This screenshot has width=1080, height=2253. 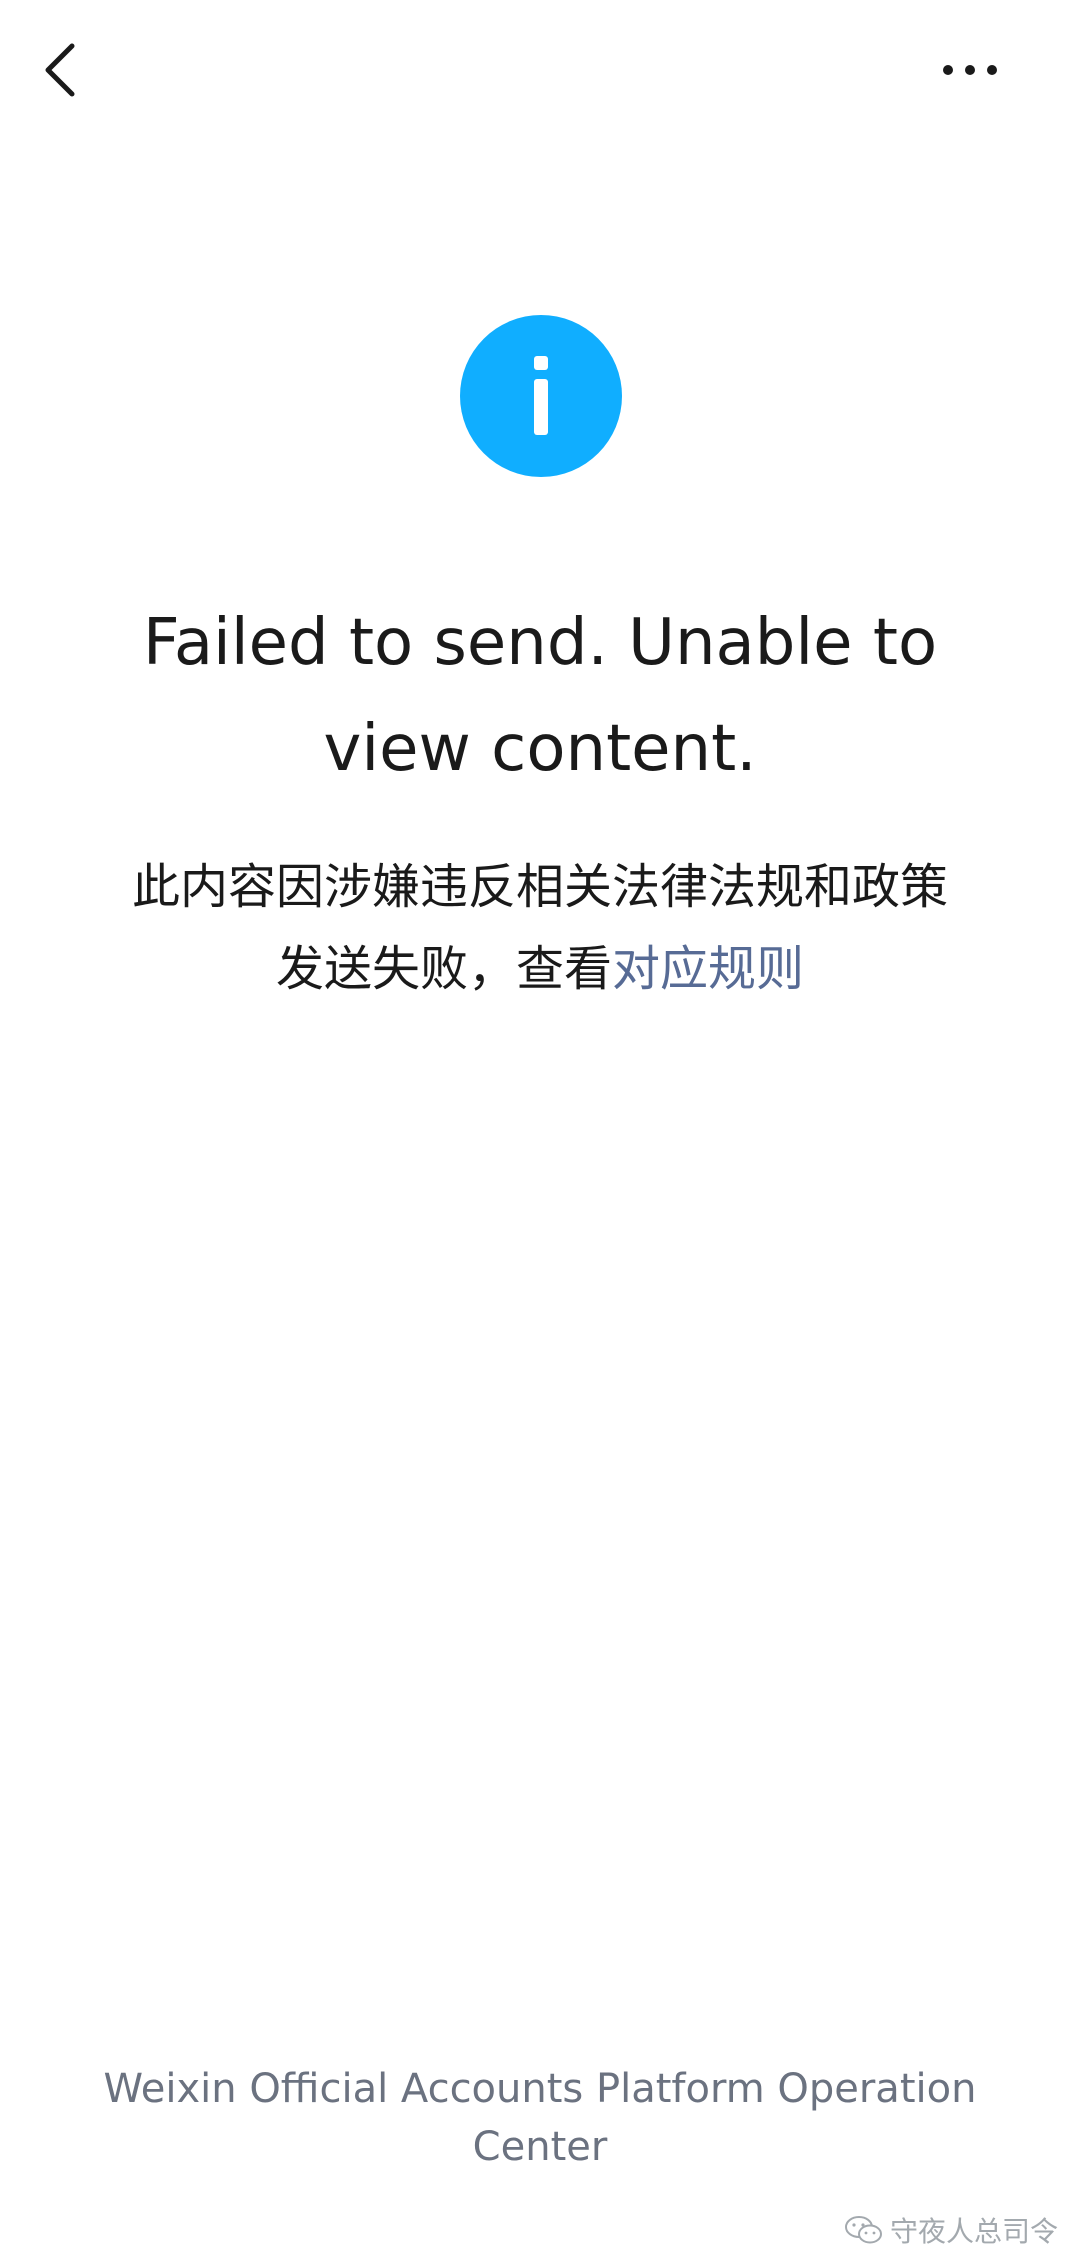 I want to click on watermark: 守夜人总司令, so click(x=951, y=2230).